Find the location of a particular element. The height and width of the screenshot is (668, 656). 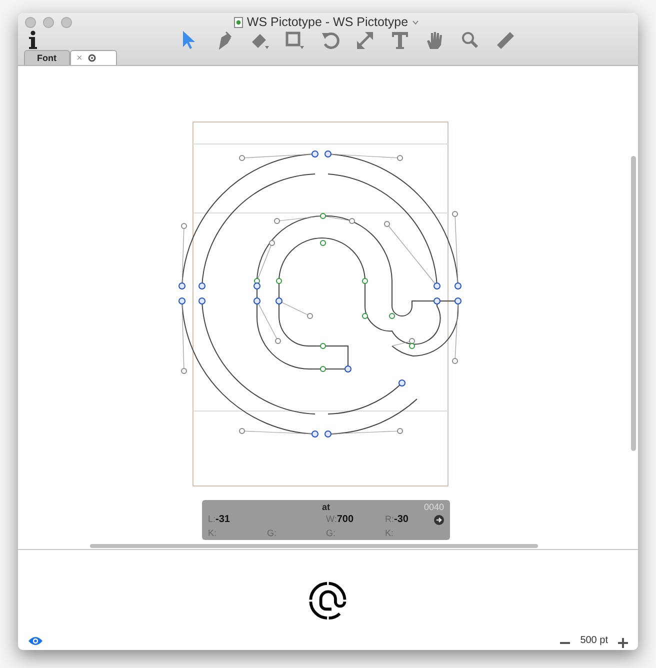

glyph-name: at is located at coordinates (326, 508).